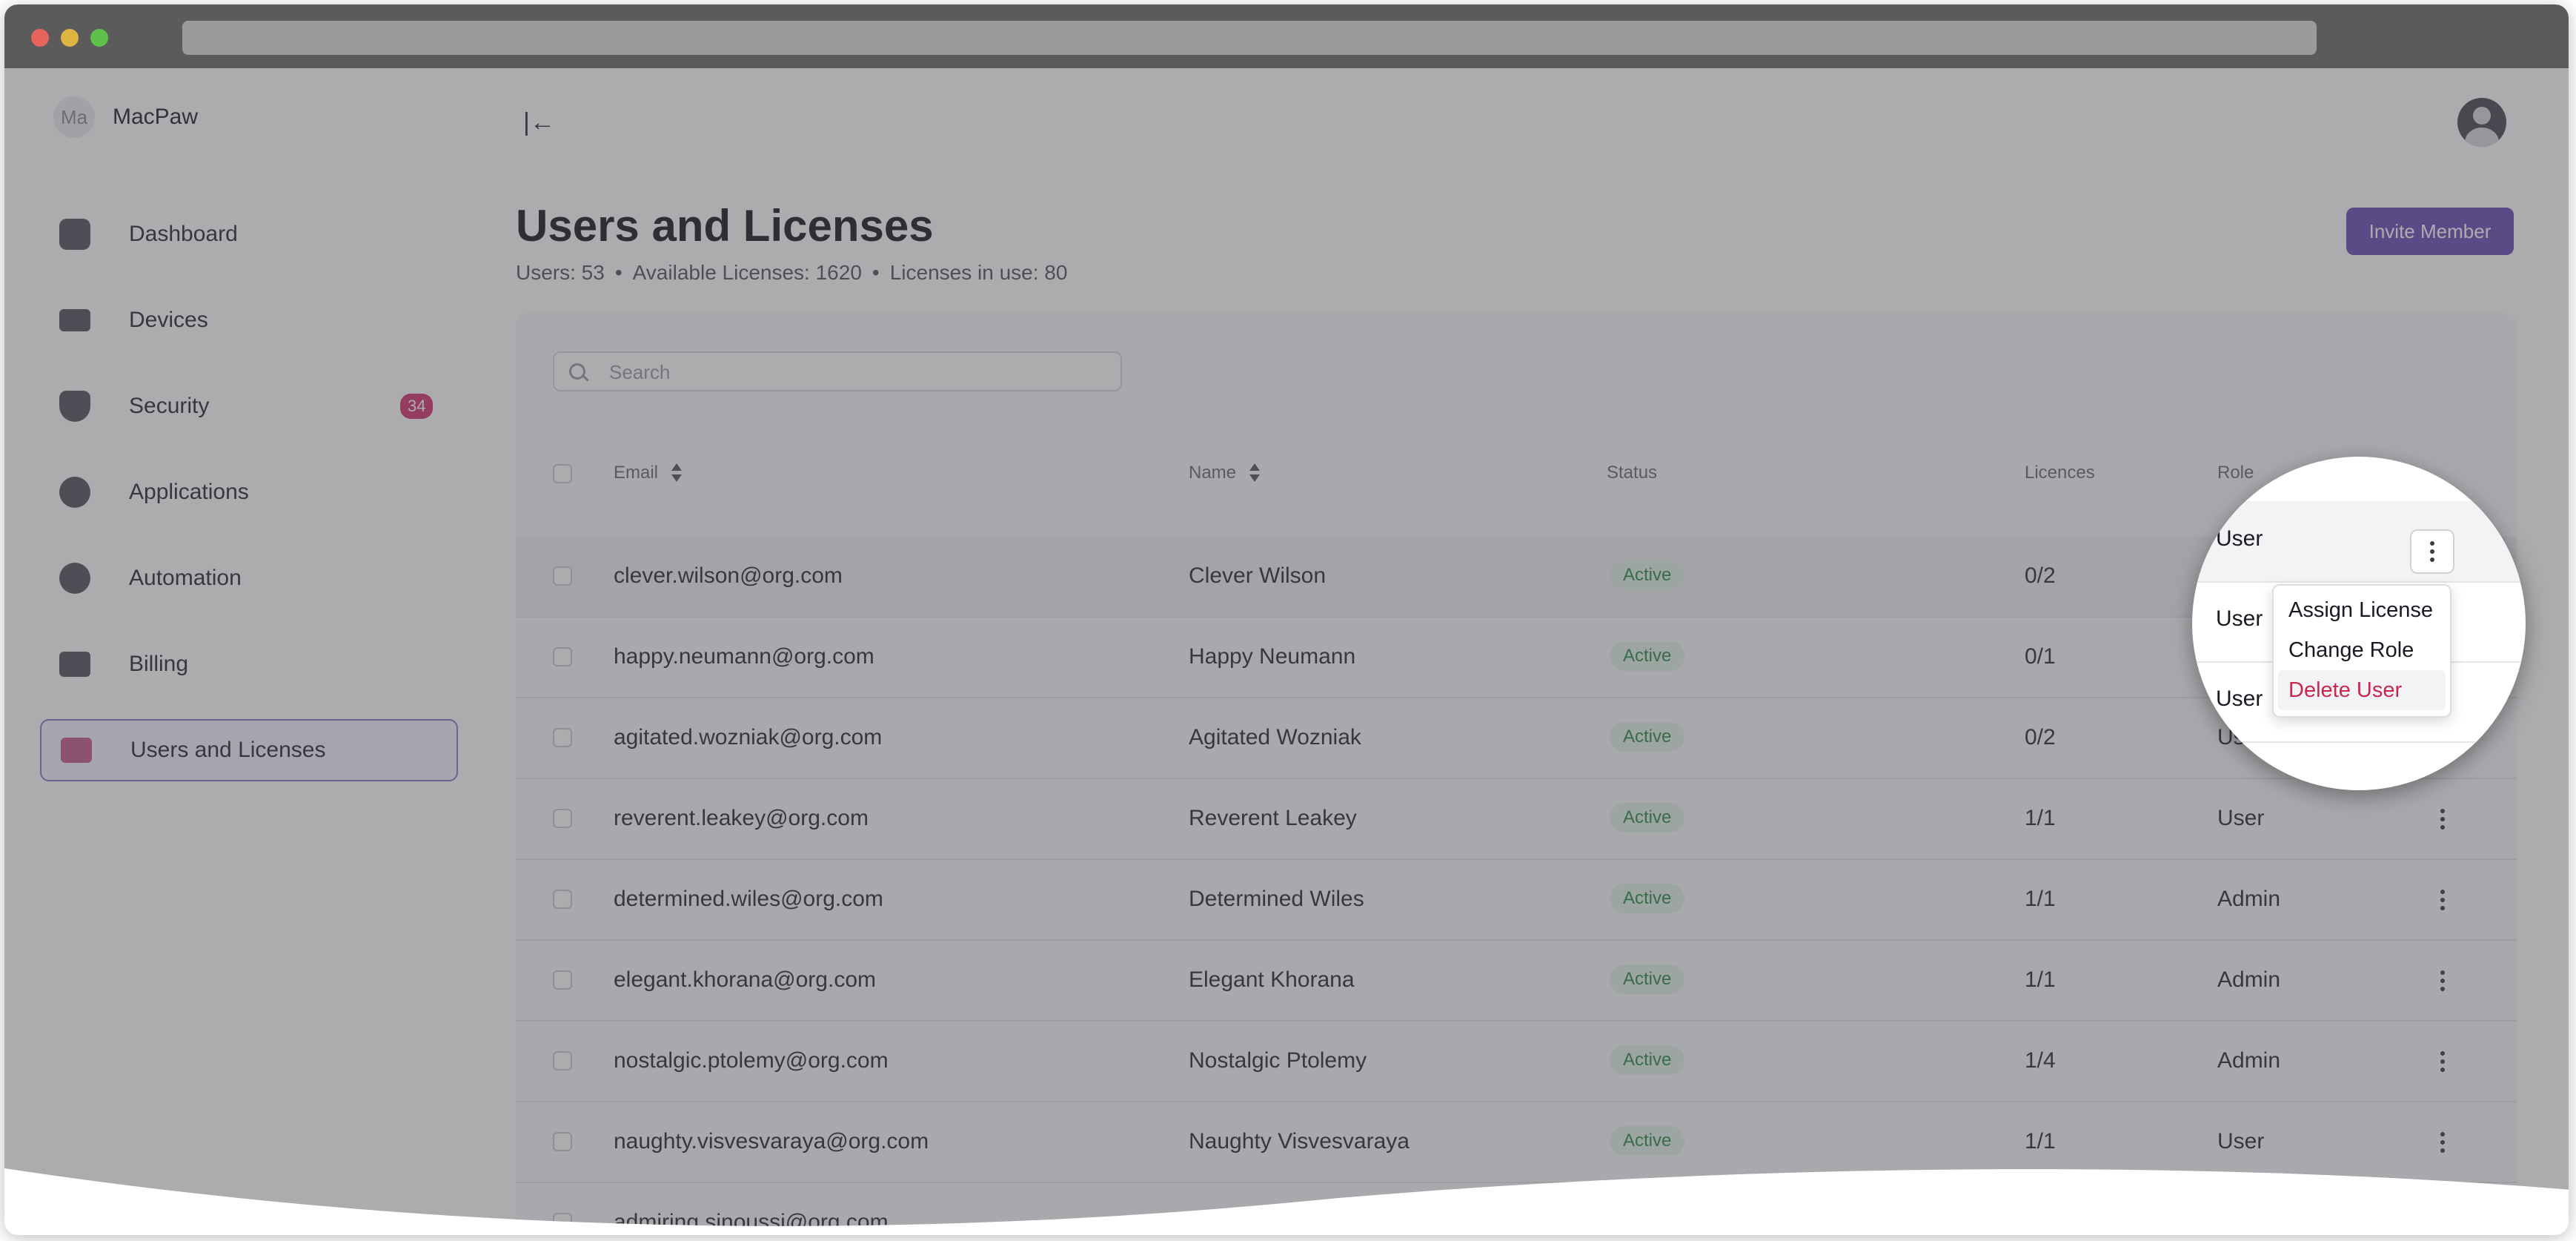 The height and width of the screenshot is (1241, 2576). What do you see at coordinates (74, 234) in the screenshot?
I see `dashboard-icon` at bounding box center [74, 234].